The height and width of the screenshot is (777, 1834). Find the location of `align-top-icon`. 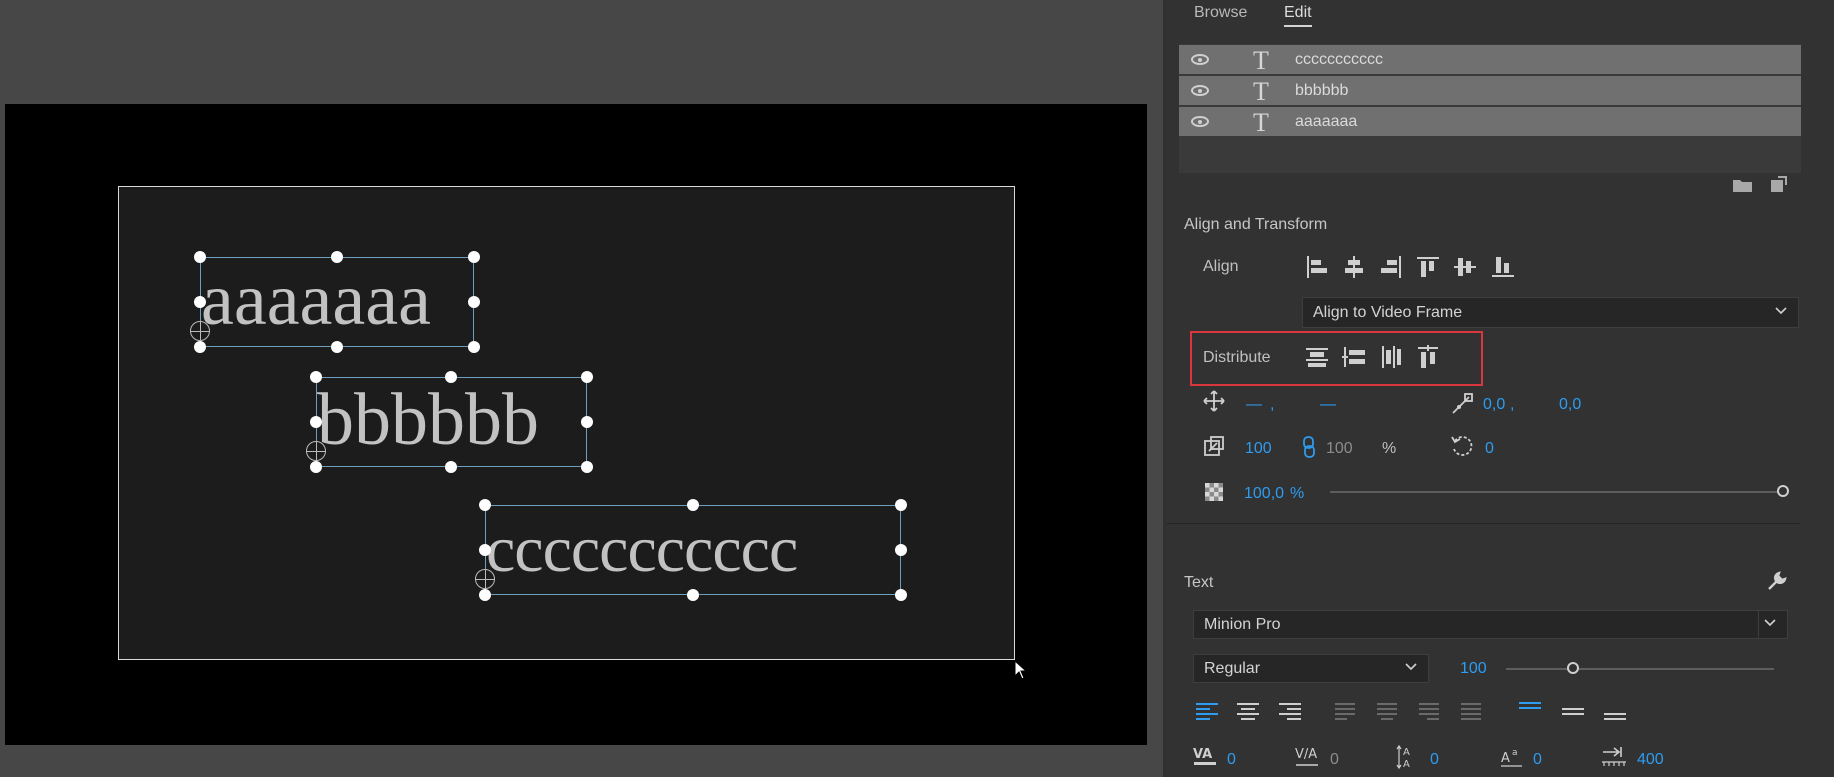

align-top-icon is located at coordinates (1428, 267).